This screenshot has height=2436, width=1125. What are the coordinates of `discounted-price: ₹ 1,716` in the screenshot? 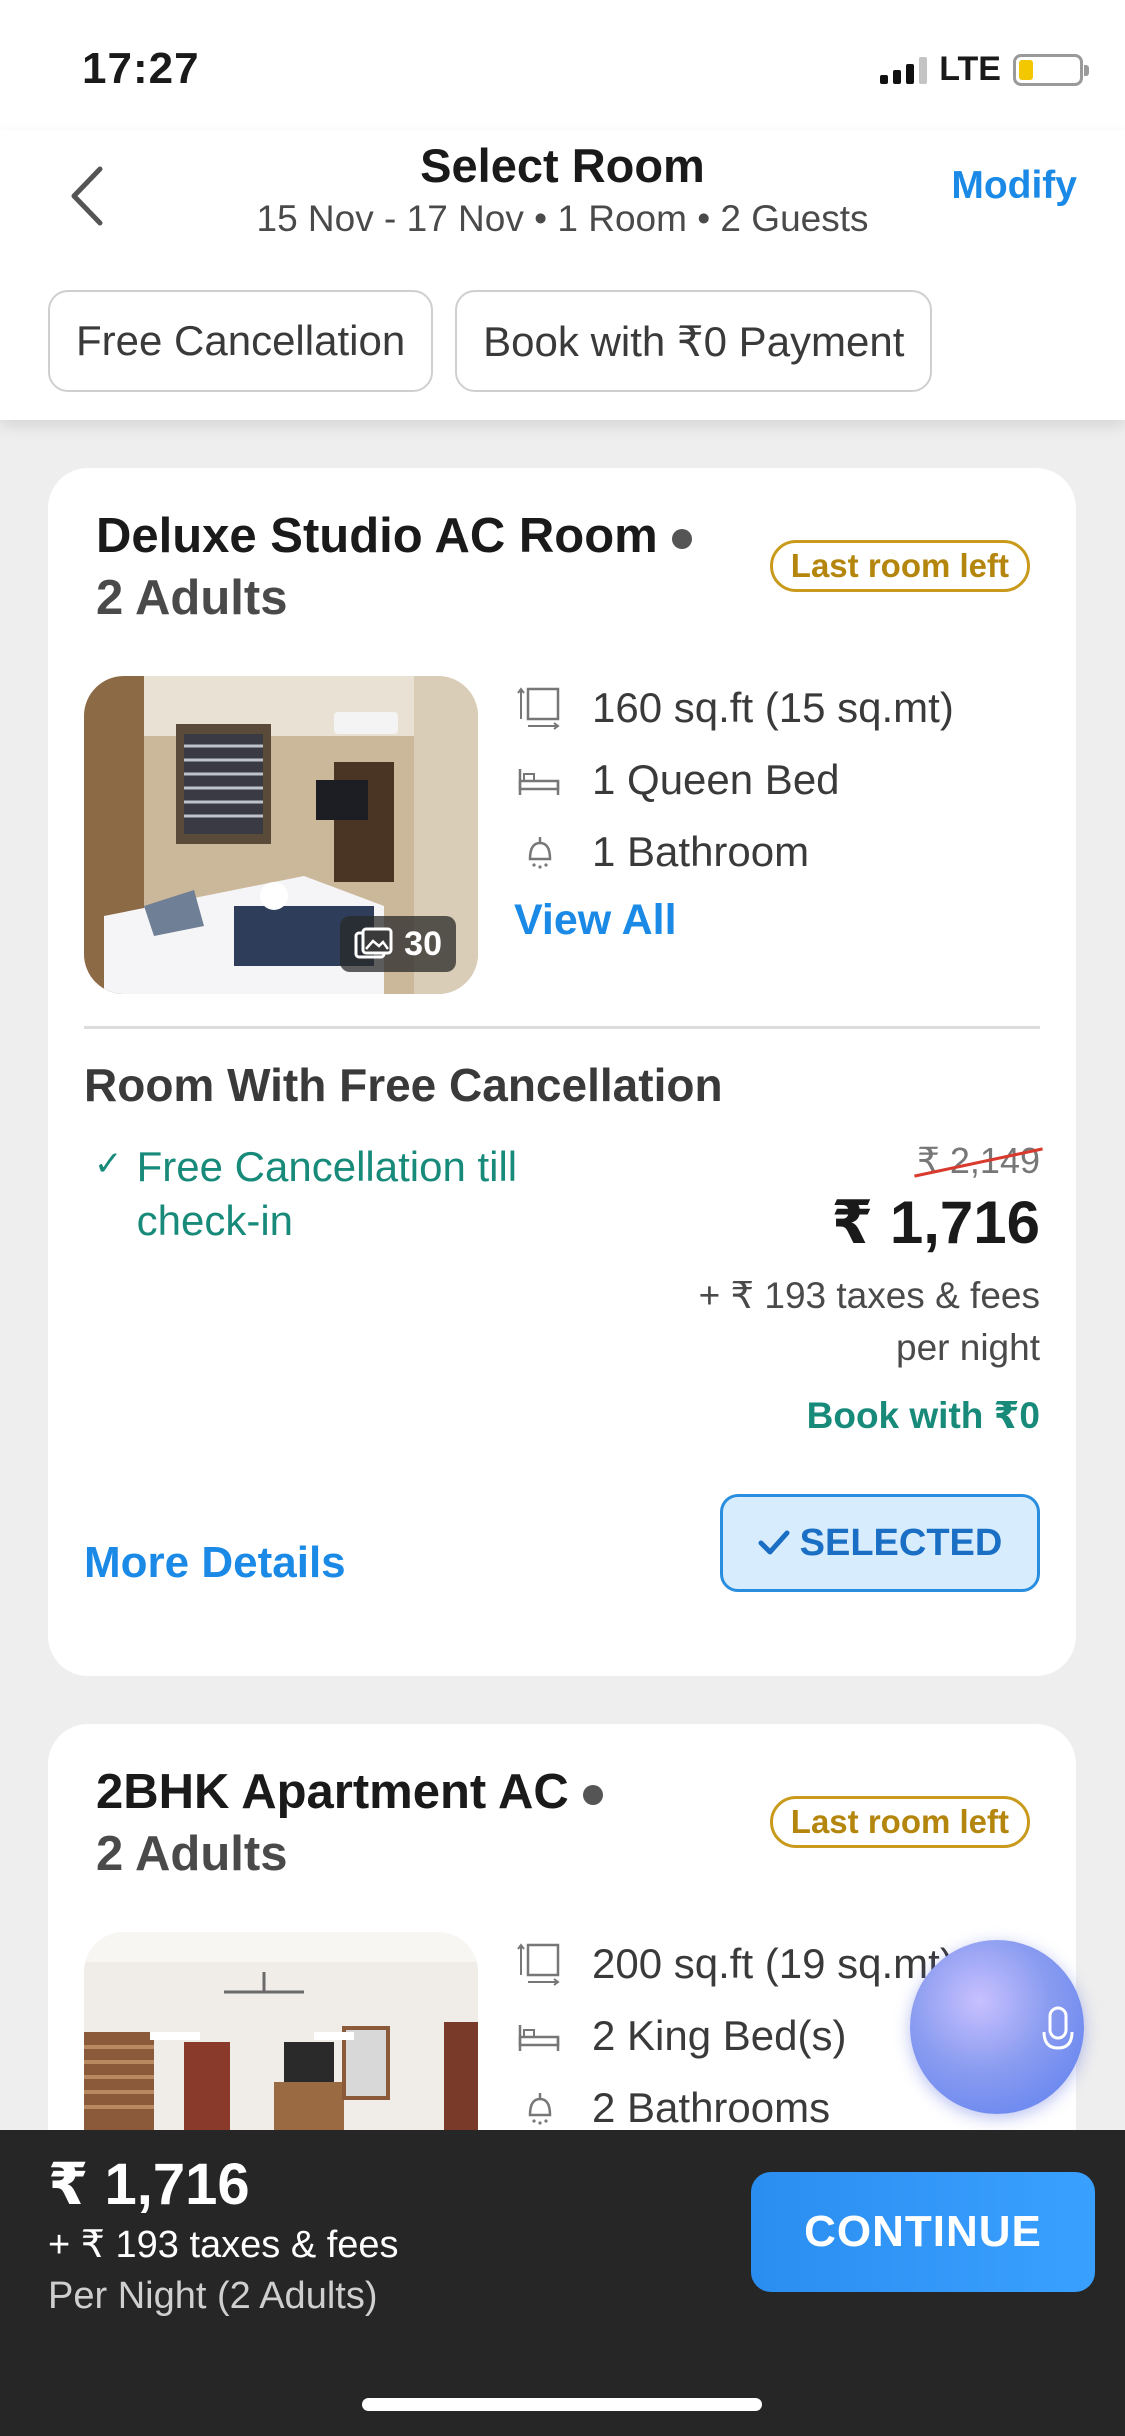 It's located at (935, 1222).